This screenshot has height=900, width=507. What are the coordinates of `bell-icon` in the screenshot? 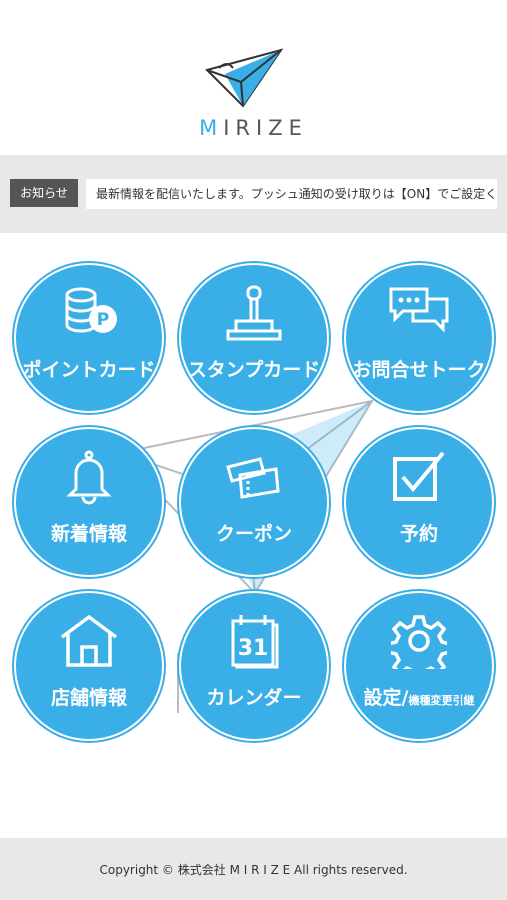 It's located at (89, 477).